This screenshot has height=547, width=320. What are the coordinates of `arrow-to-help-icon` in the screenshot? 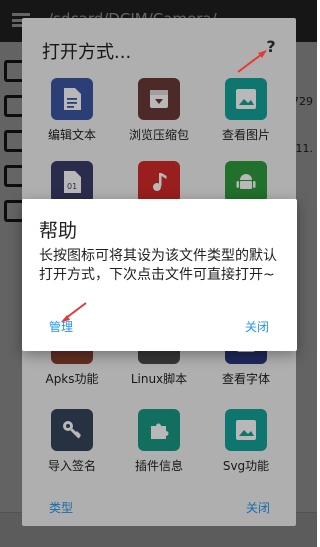 It's located at (252, 61).